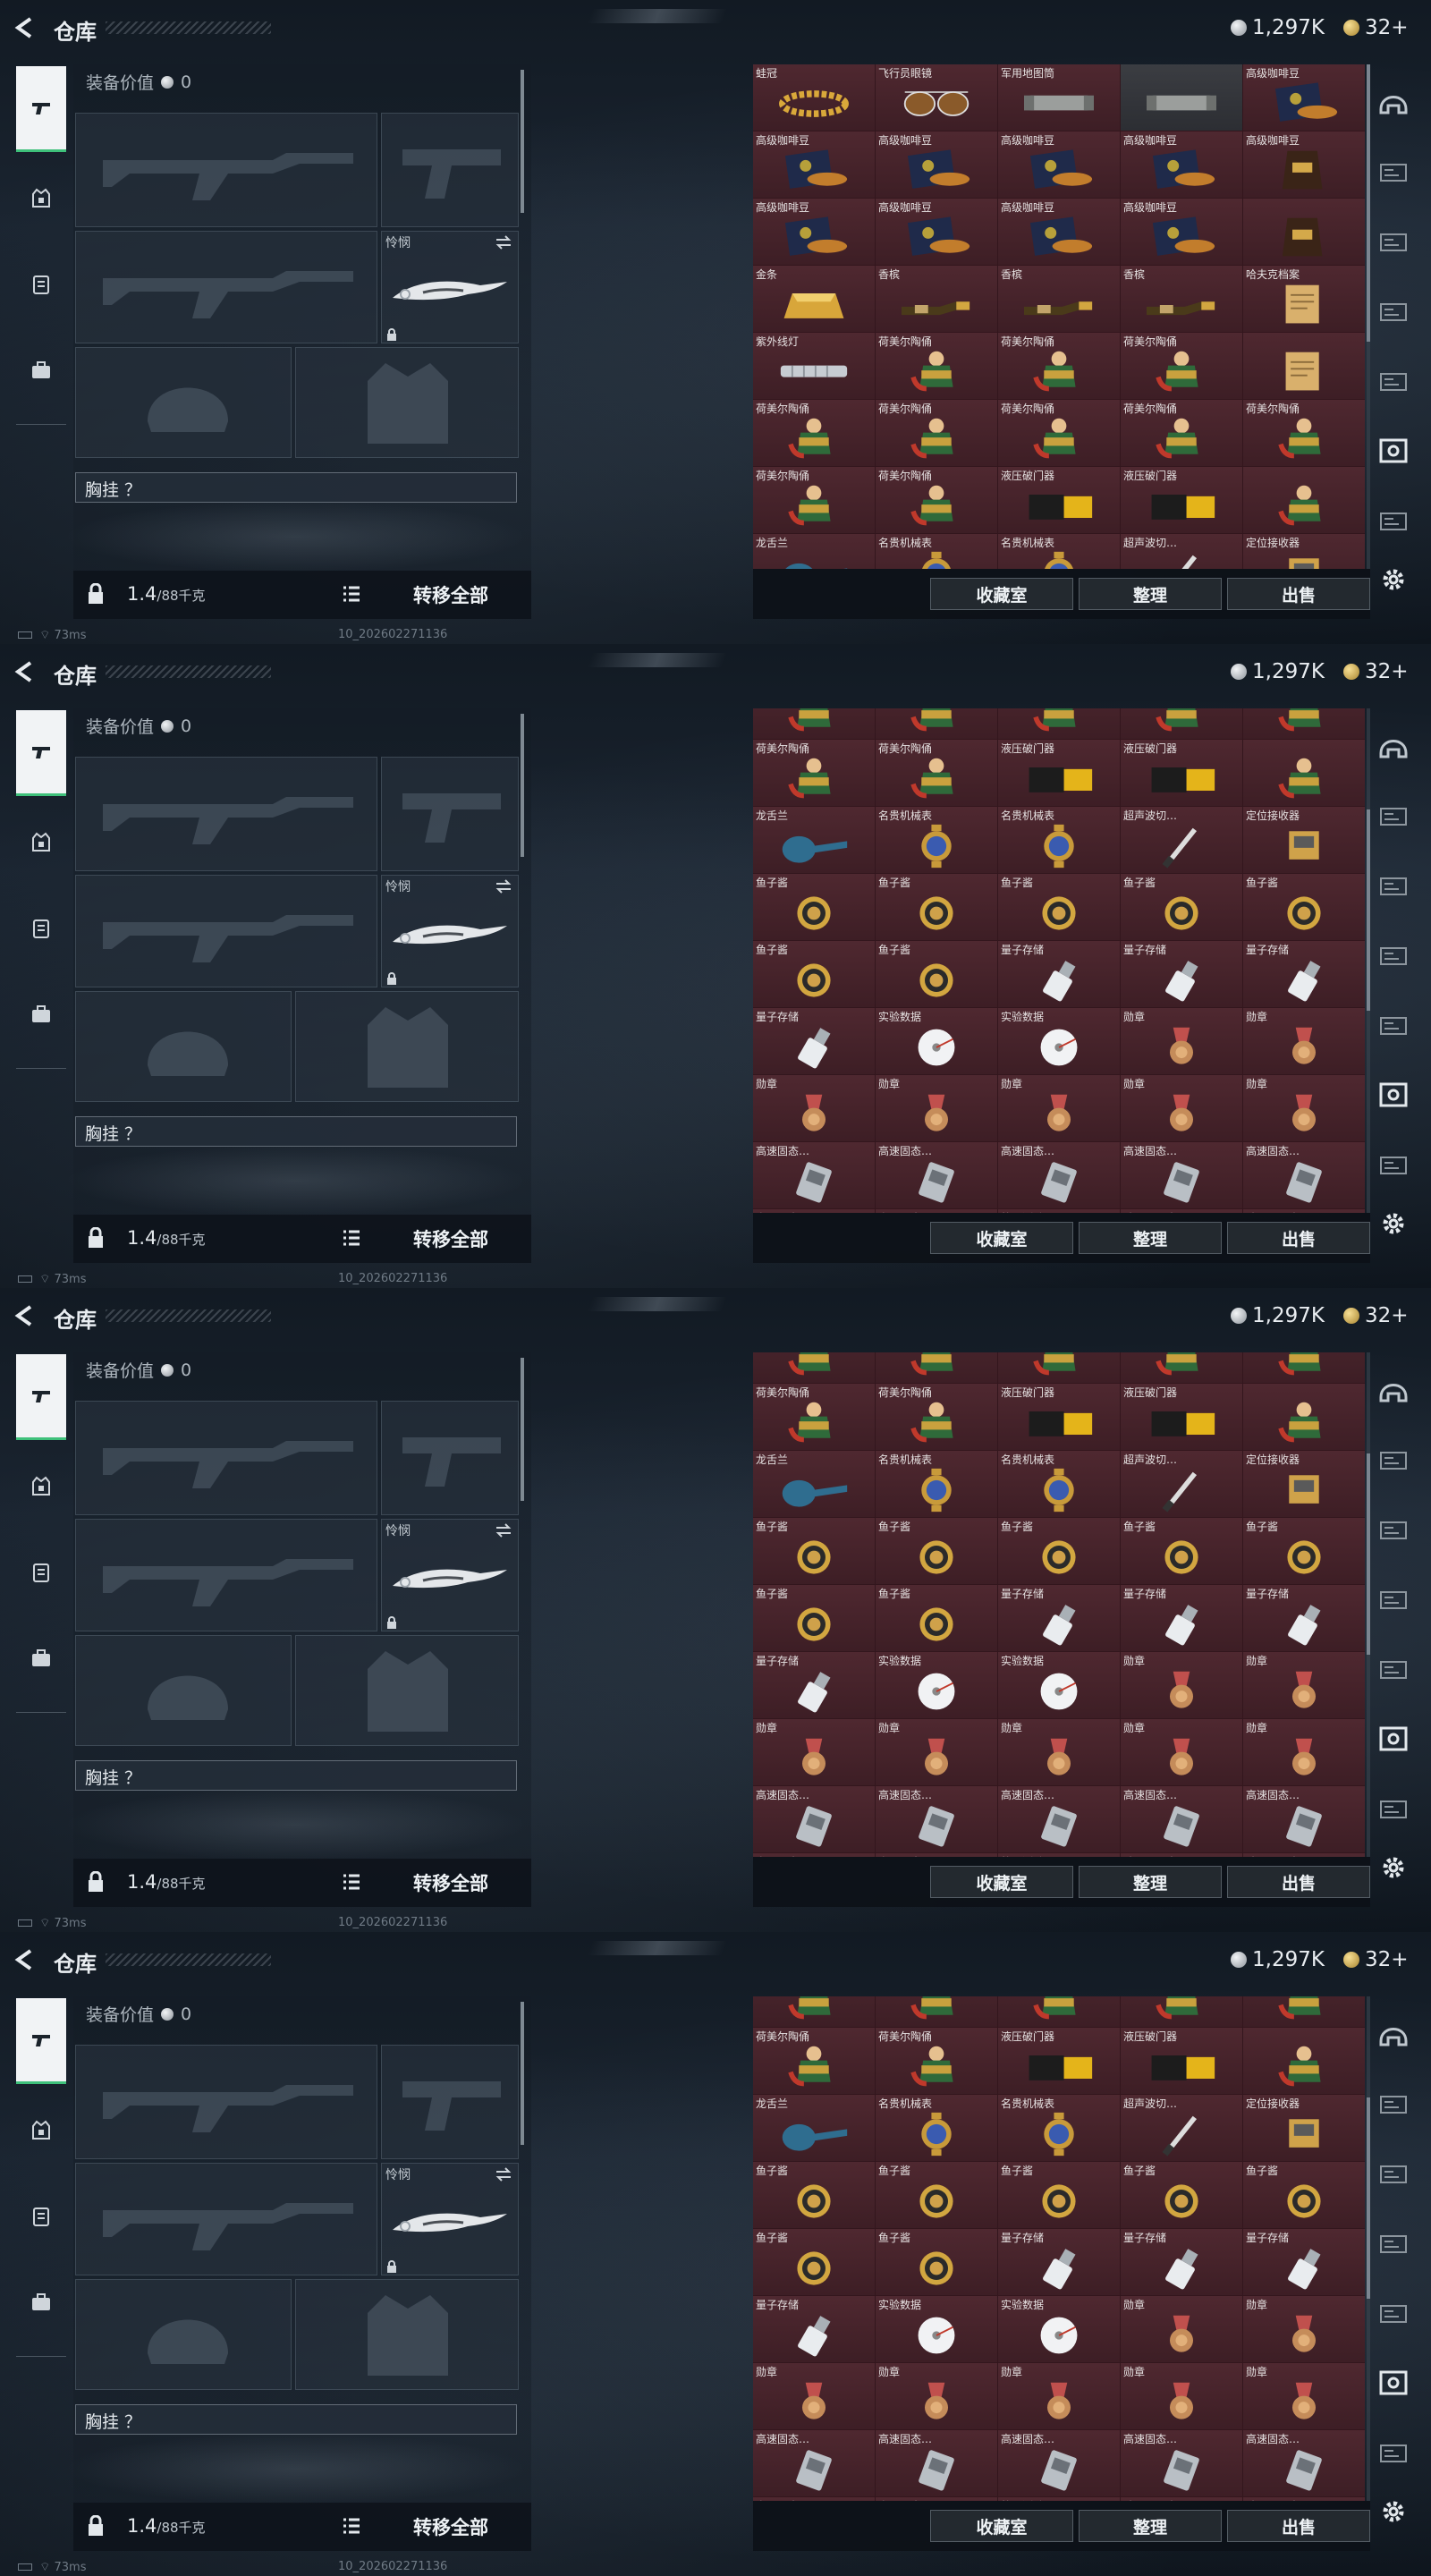 The width and height of the screenshot is (1431, 2576). What do you see at coordinates (1376, 27) in the screenshot?
I see `gold-currency: 32+` at bounding box center [1376, 27].